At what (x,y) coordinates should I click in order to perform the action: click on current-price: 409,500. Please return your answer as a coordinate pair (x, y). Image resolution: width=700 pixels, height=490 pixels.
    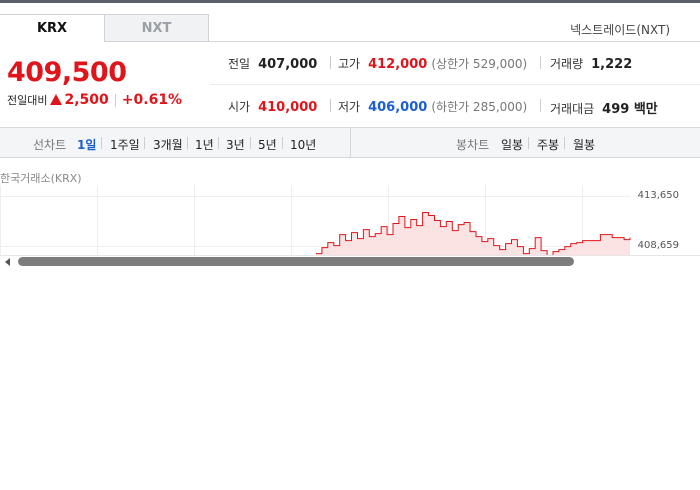
    Looking at the image, I should click on (67, 72).